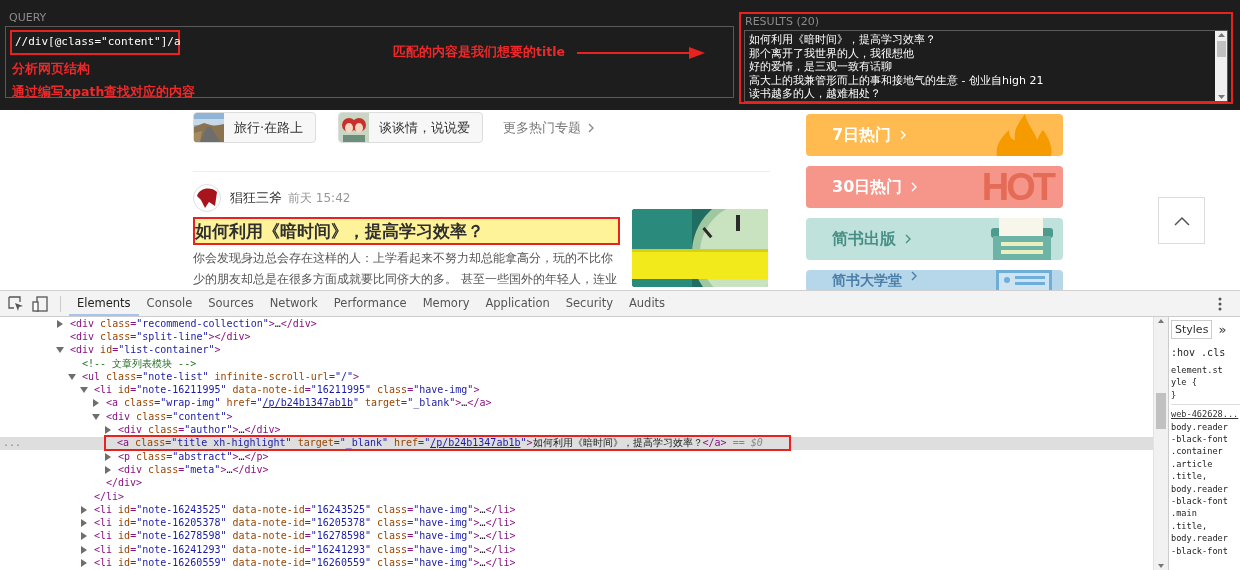  What do you see at coordinates (641, 52) in the screenshot?
I see `arrow-icon` at bounding box center [641, 52].